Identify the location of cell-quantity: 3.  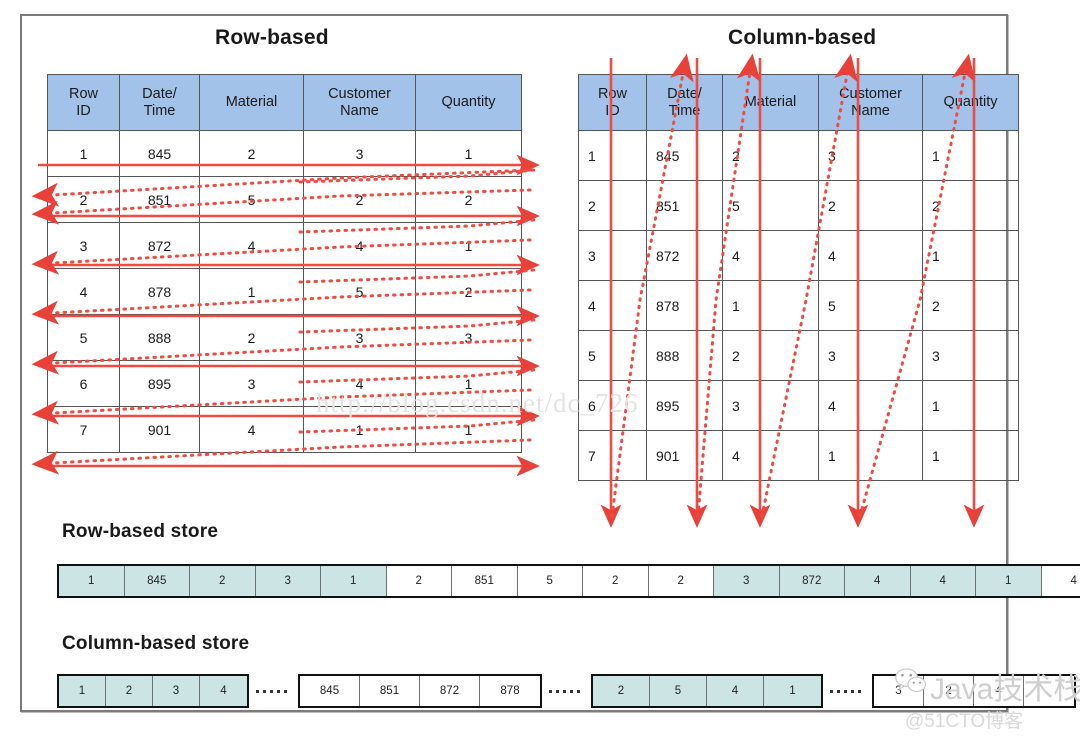
(970, 355).